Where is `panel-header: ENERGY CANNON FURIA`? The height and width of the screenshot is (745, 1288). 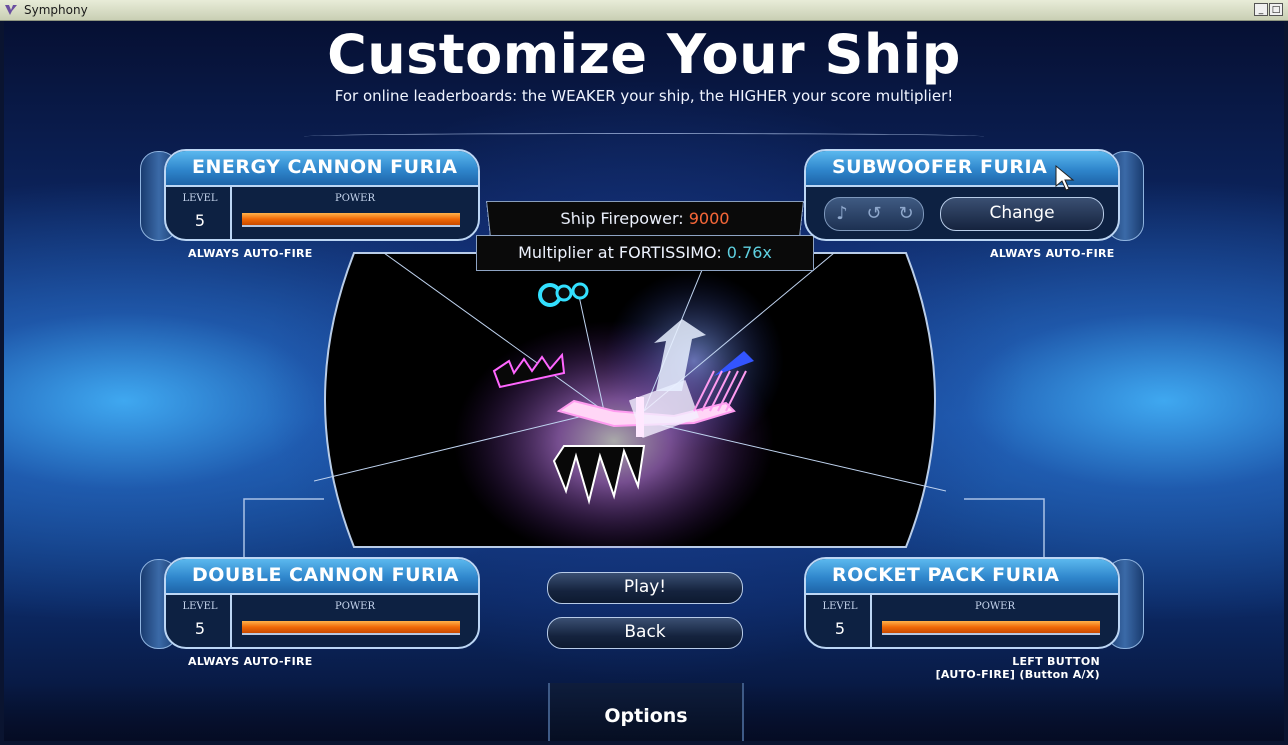 panel-header: ENERGY CANNON FURIA is located at coordinates (322, 169).